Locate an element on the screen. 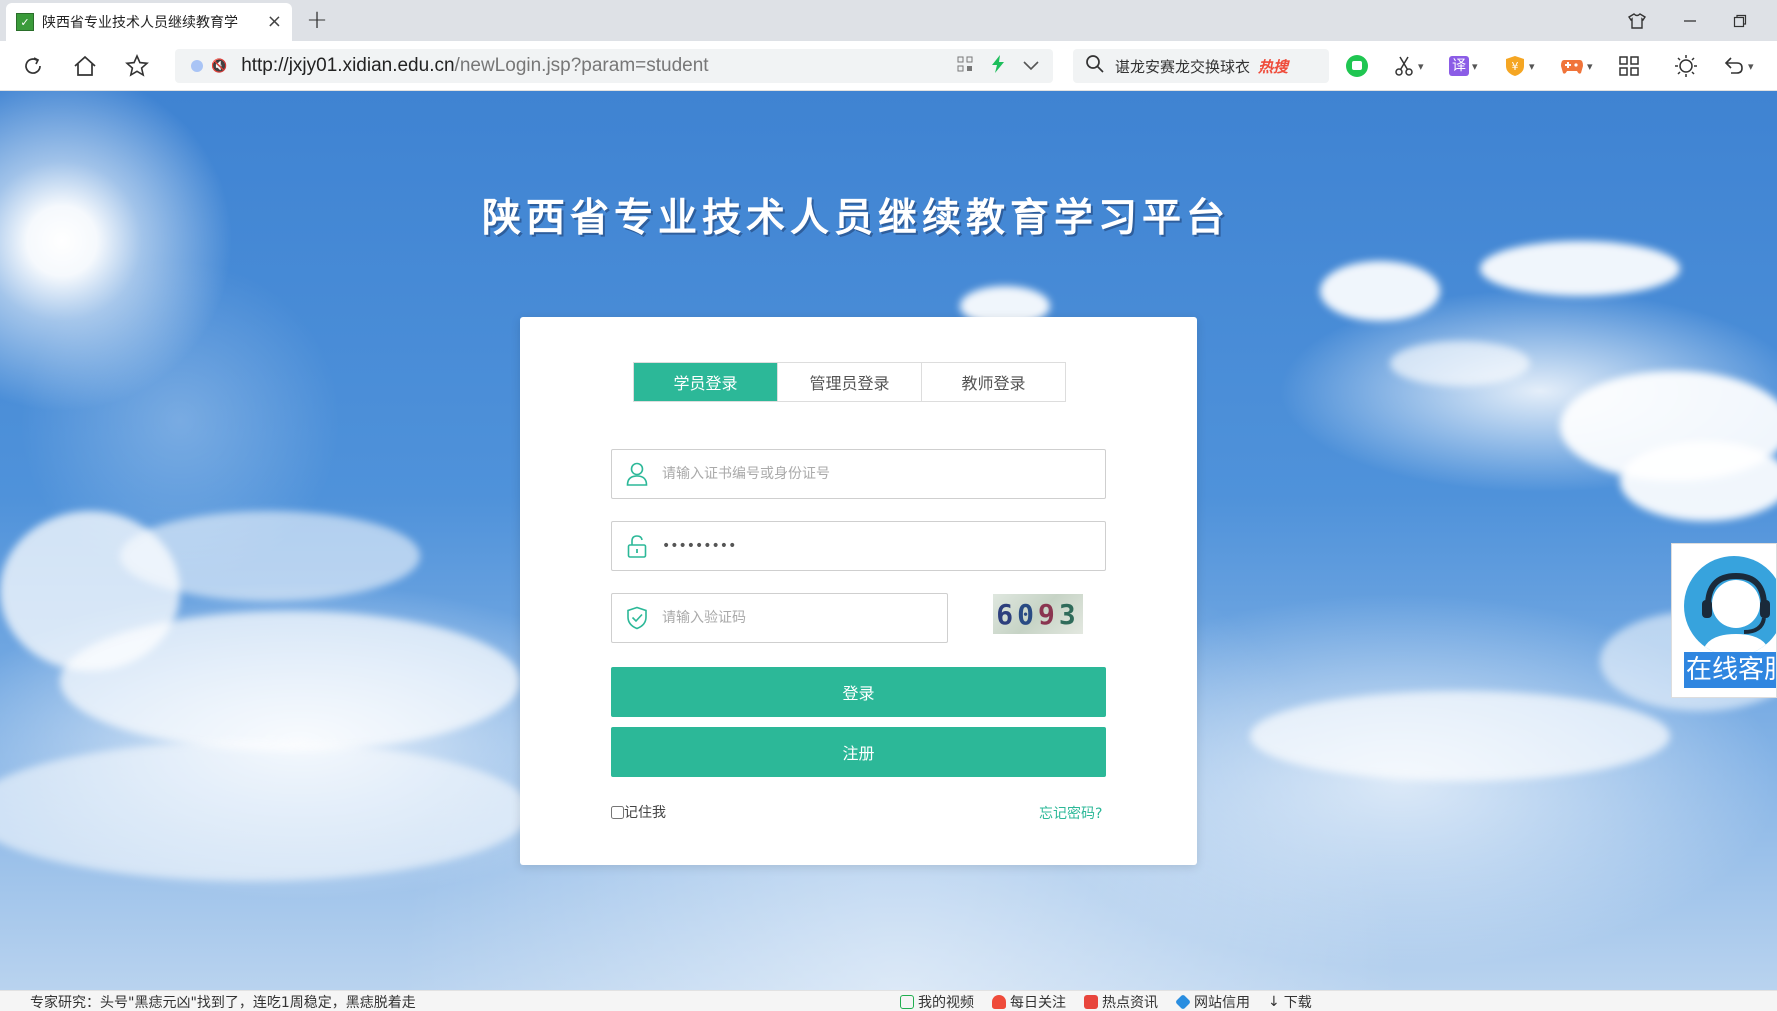  qr-icon is located at coordinates (965, 66).